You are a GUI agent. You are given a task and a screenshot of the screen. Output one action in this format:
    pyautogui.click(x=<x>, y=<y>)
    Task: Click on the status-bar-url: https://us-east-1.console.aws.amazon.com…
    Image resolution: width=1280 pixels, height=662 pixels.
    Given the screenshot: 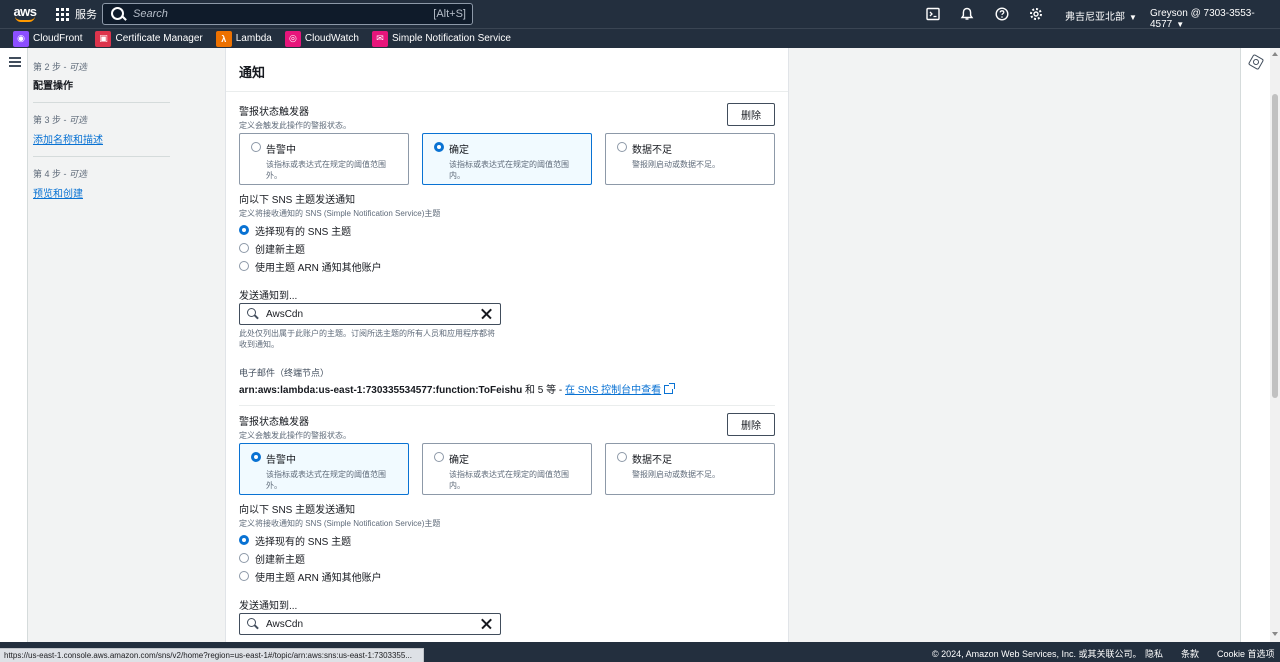 What is the action you would take?
    pyautogui.click(x=212, y=655)
    